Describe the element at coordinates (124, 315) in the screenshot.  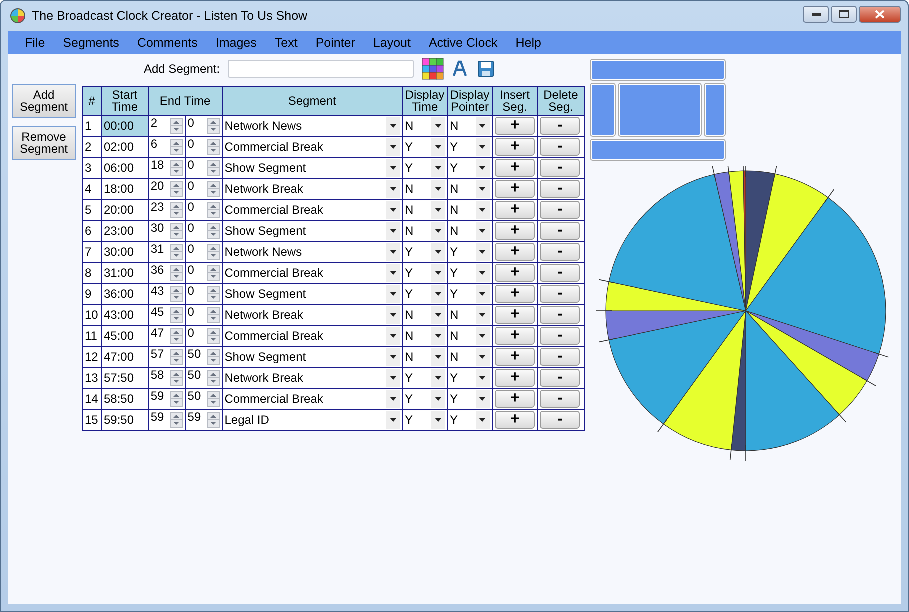
I see `start-time-cell: 43:00` at that location.